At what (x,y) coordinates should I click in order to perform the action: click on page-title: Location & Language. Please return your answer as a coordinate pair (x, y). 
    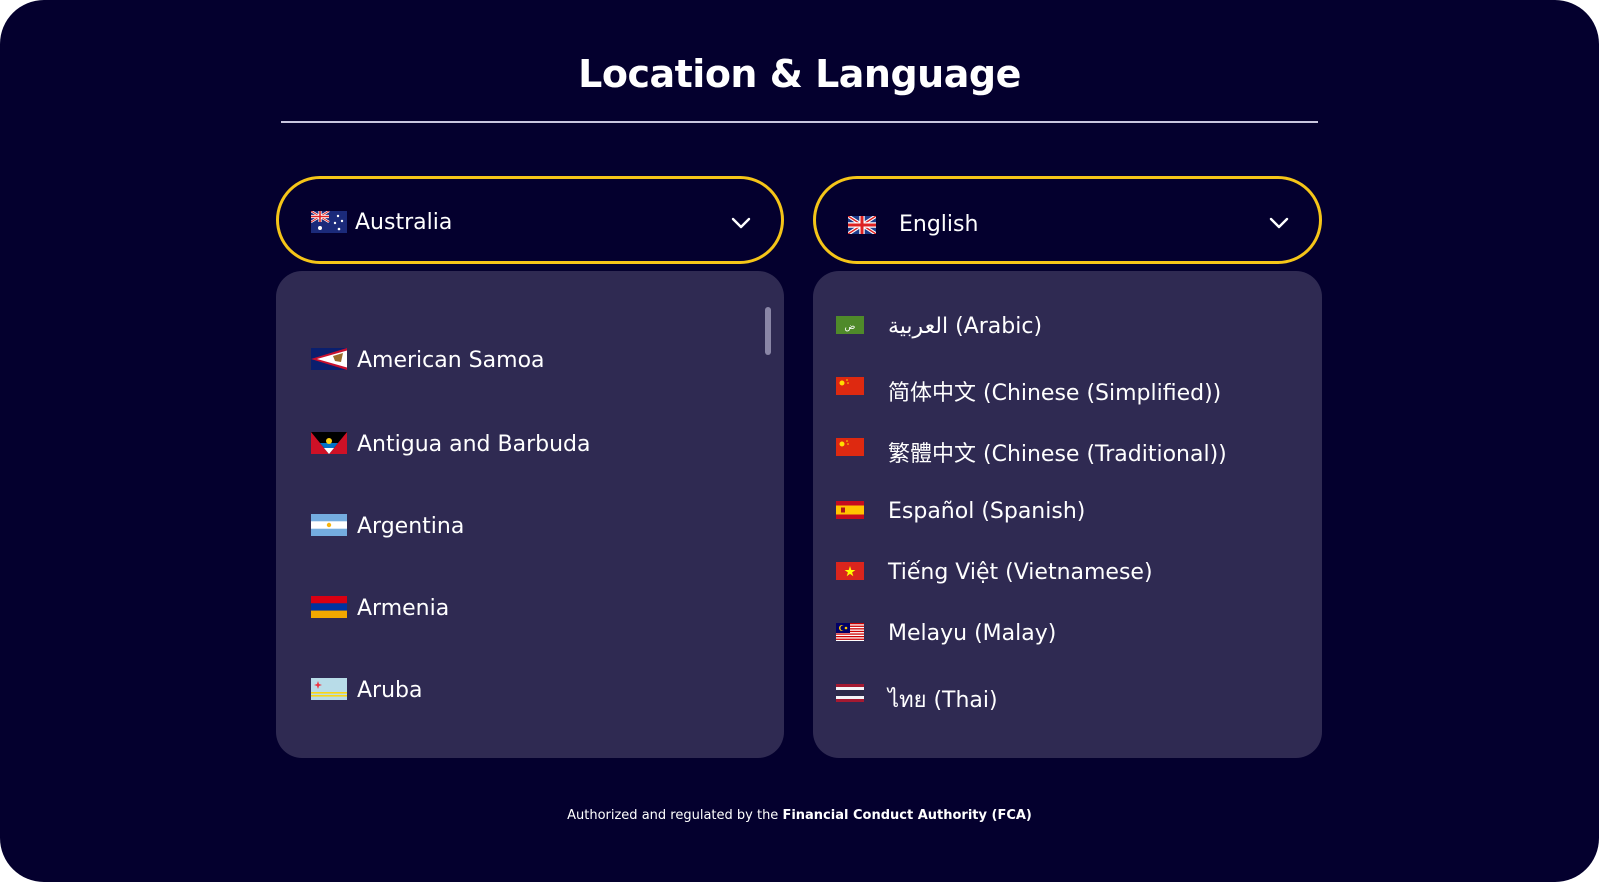
    Looking at the image, I should click on (799, 74).